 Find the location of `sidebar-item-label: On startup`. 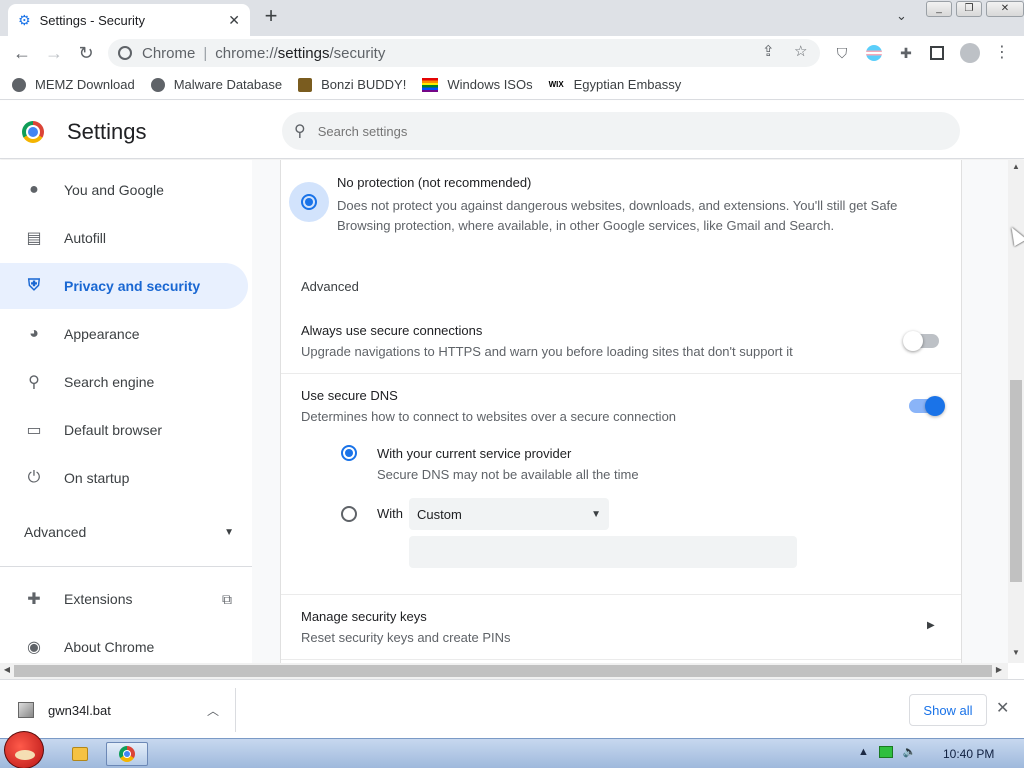

sidebar-item-label: On startup is located at coordinates (97, 478).